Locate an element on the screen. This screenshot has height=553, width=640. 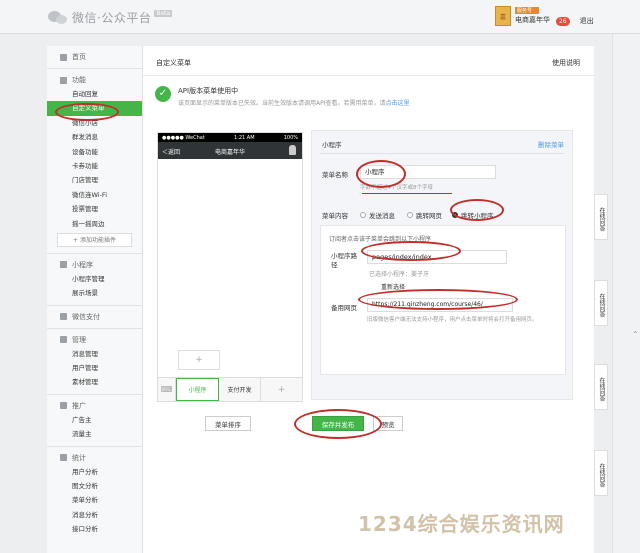
stats-icon is located at coordinates (63, 458).